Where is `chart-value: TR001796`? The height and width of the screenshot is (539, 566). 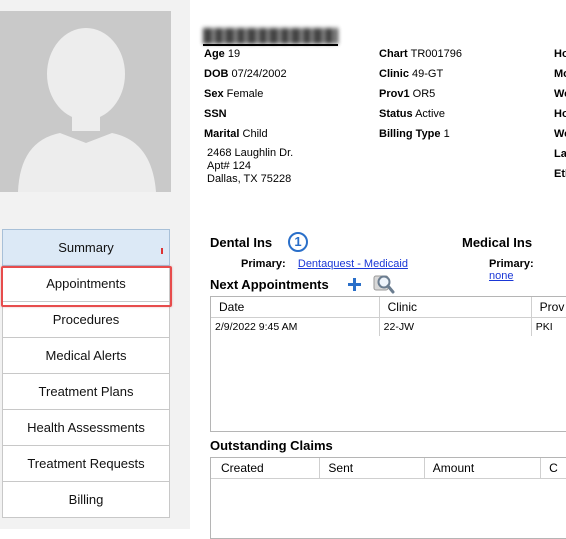
chart-value: TR001796 is located at coordinates (436, 54).